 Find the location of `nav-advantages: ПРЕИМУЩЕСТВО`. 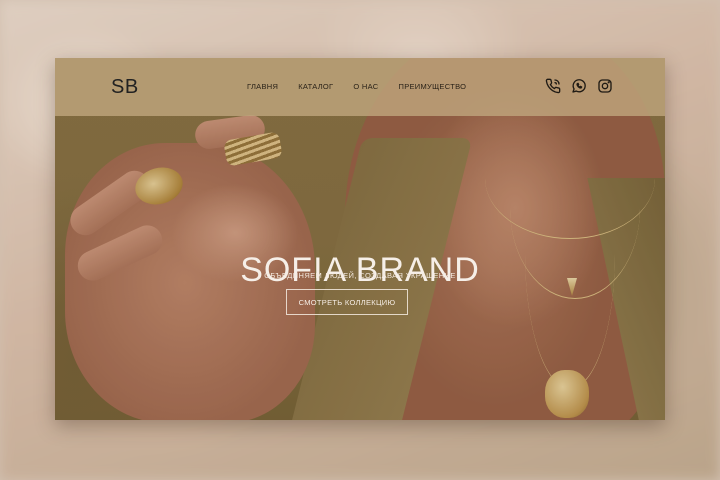

nav-advantages: ПРЕИМУЩЕСТВО is located at coordinates (433, 86).